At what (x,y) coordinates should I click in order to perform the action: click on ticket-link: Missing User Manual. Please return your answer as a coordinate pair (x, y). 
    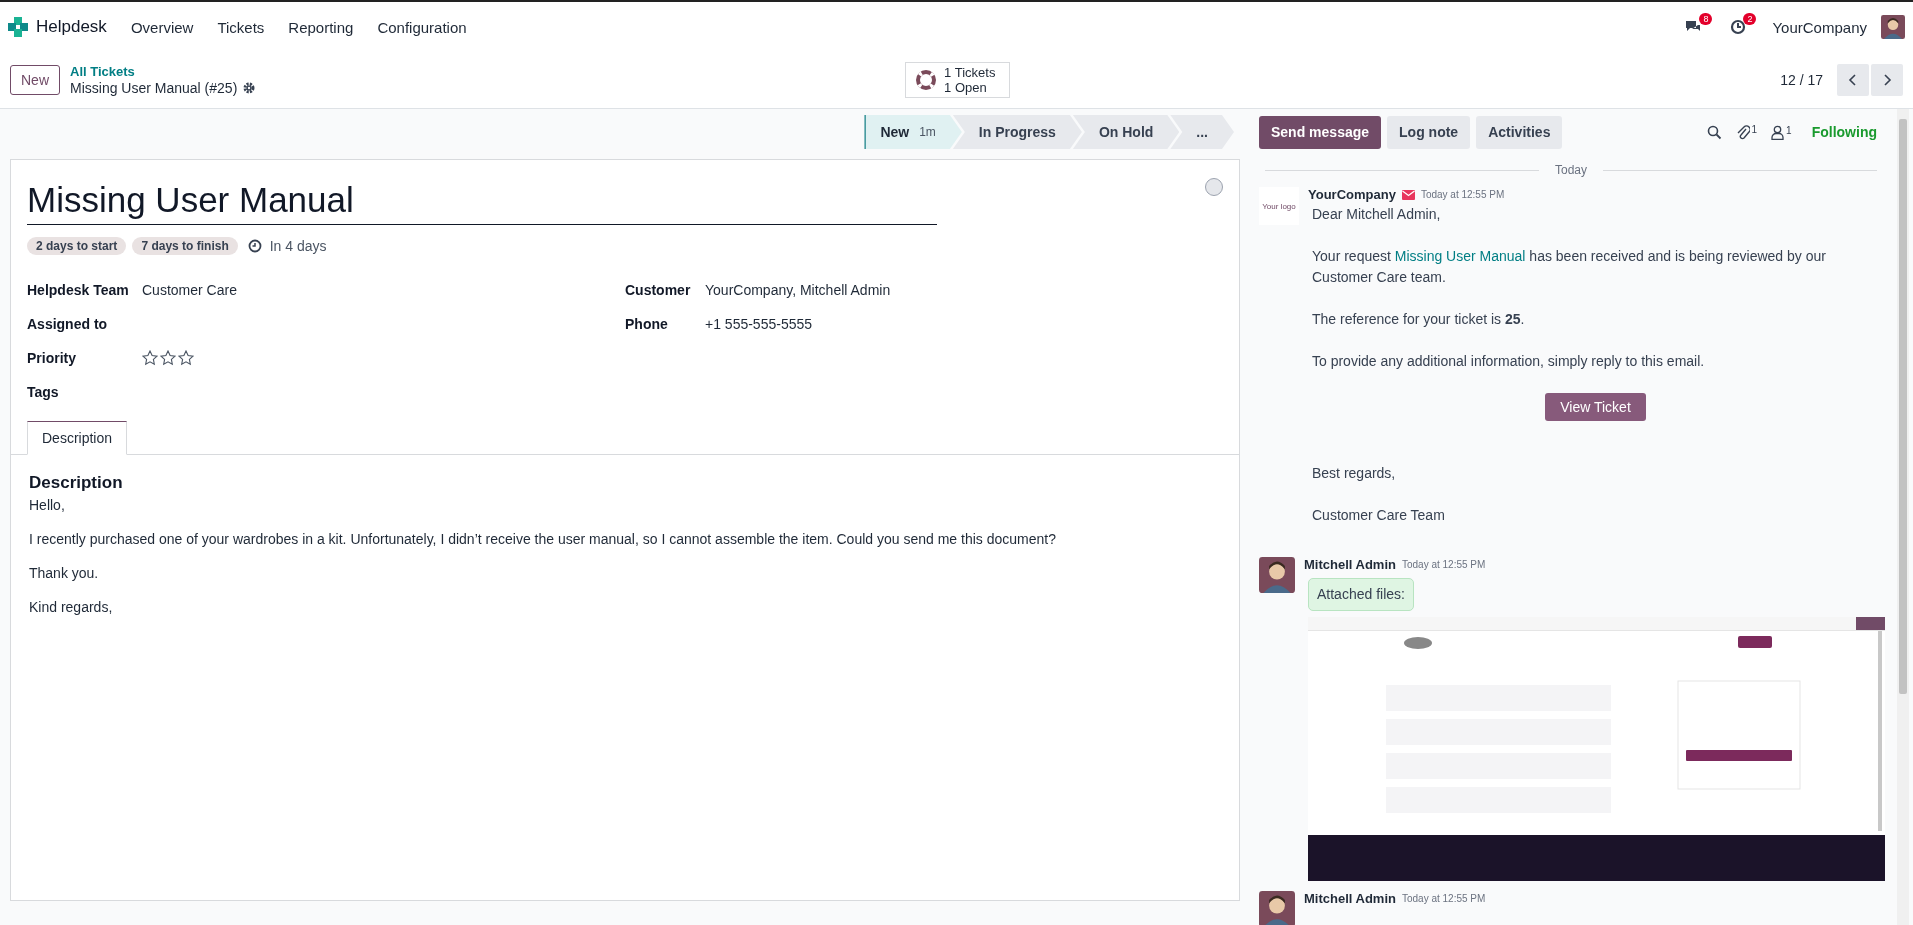
    Looking at the image, I should click on (1460, 256).